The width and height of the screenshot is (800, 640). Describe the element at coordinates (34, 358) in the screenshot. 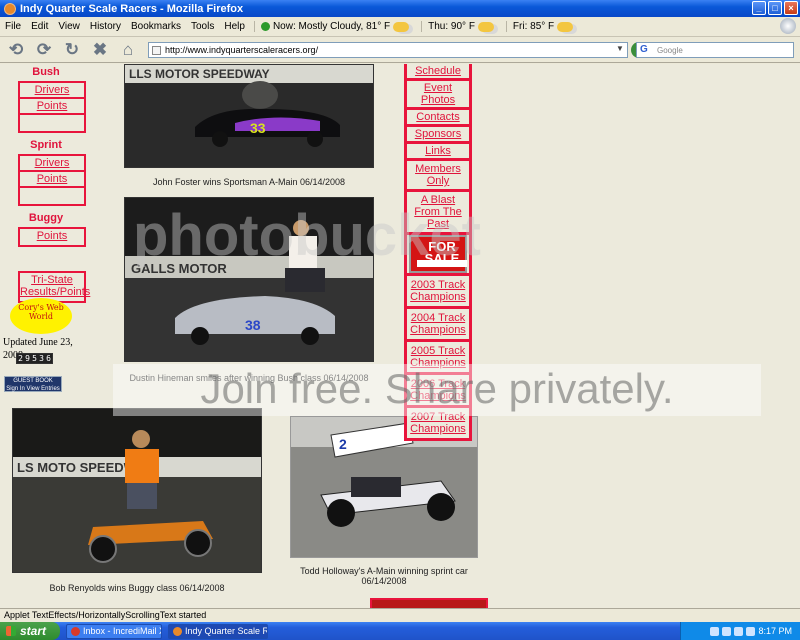

I see `counter-digit: 5` at that location.